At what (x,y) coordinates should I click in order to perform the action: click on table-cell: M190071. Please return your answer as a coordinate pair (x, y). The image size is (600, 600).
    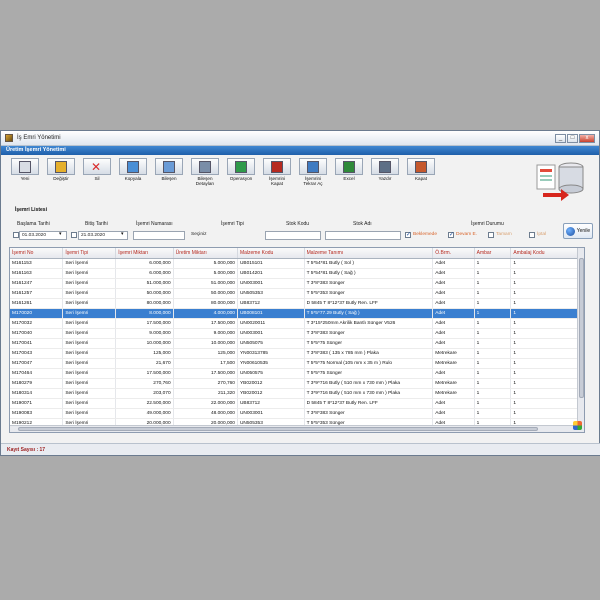
    Looking at the image, I should click on (37, 403).